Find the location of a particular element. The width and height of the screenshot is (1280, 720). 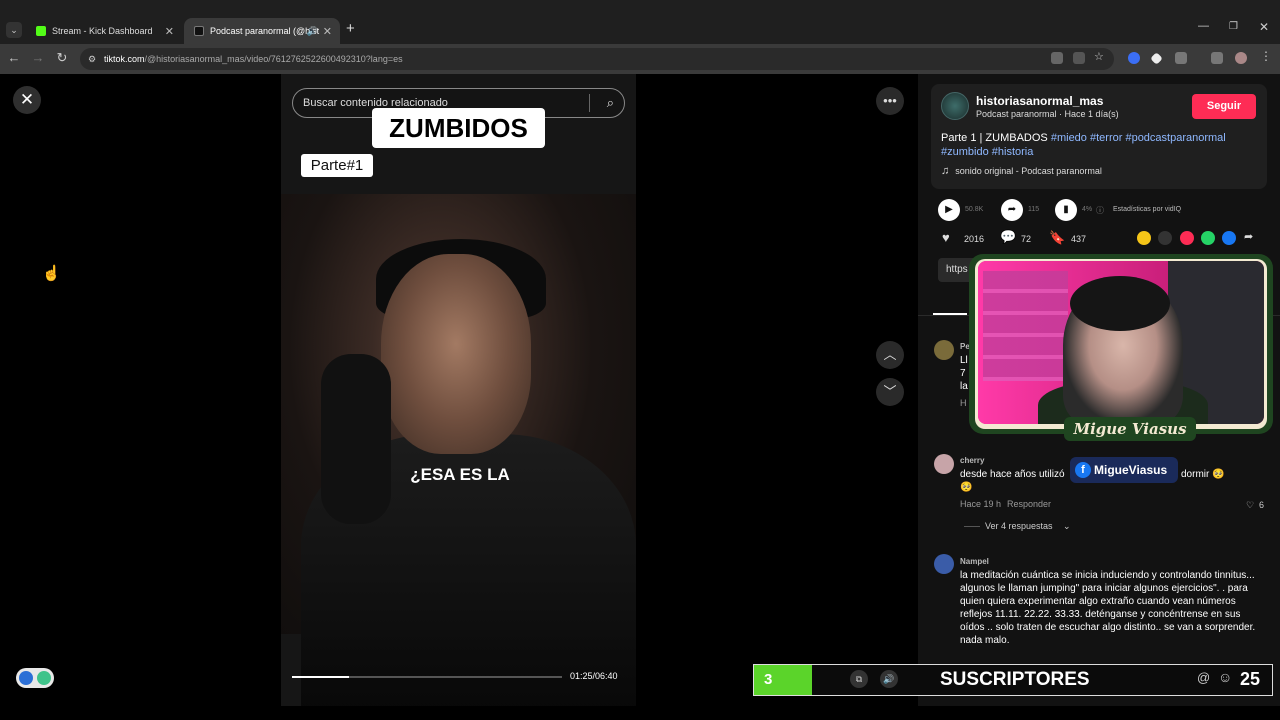

follow-button: Seguir is located at coordinates (1224, 106).